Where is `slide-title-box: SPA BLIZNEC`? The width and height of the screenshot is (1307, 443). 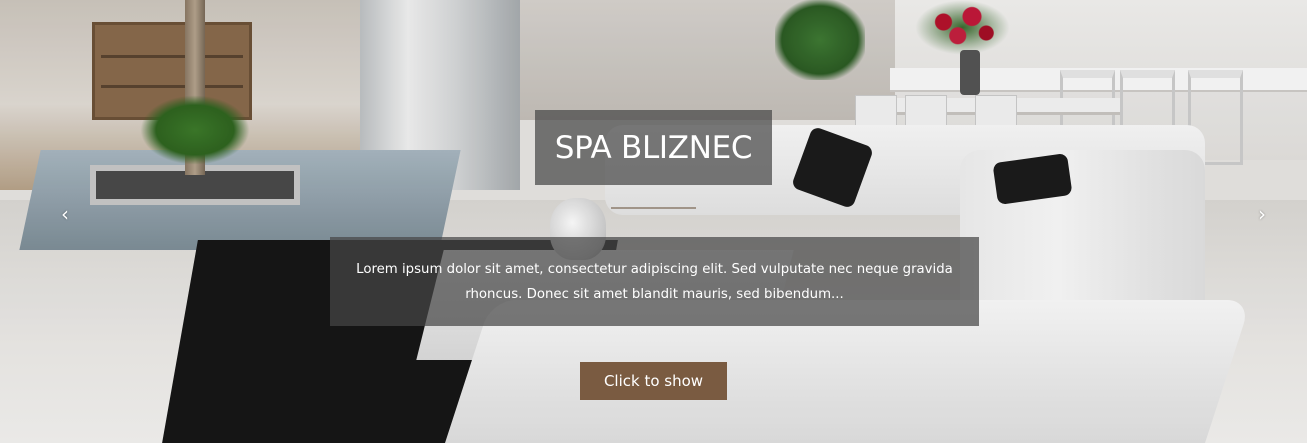
slide-title-box: SPA BLIZNEC is located at coordinates (653, 147).